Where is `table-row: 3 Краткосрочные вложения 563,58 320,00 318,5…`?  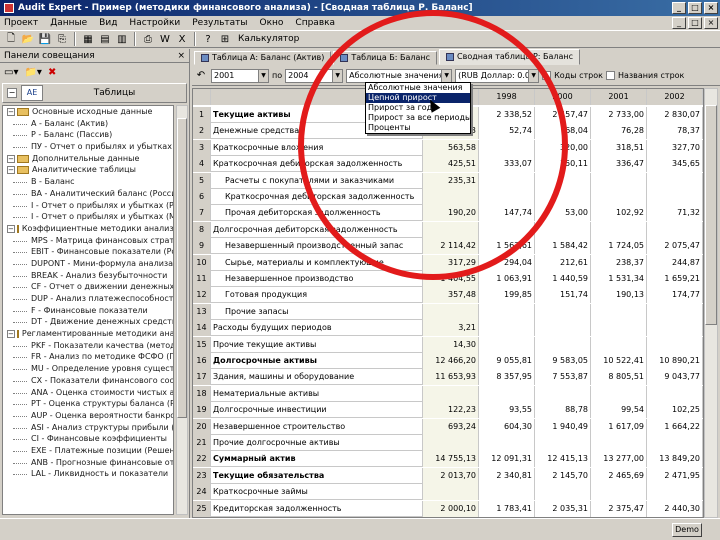
table-row: 3 Краткосрочные вложения 563,58 320,00 318,5… is located at coordinates (448, 147).